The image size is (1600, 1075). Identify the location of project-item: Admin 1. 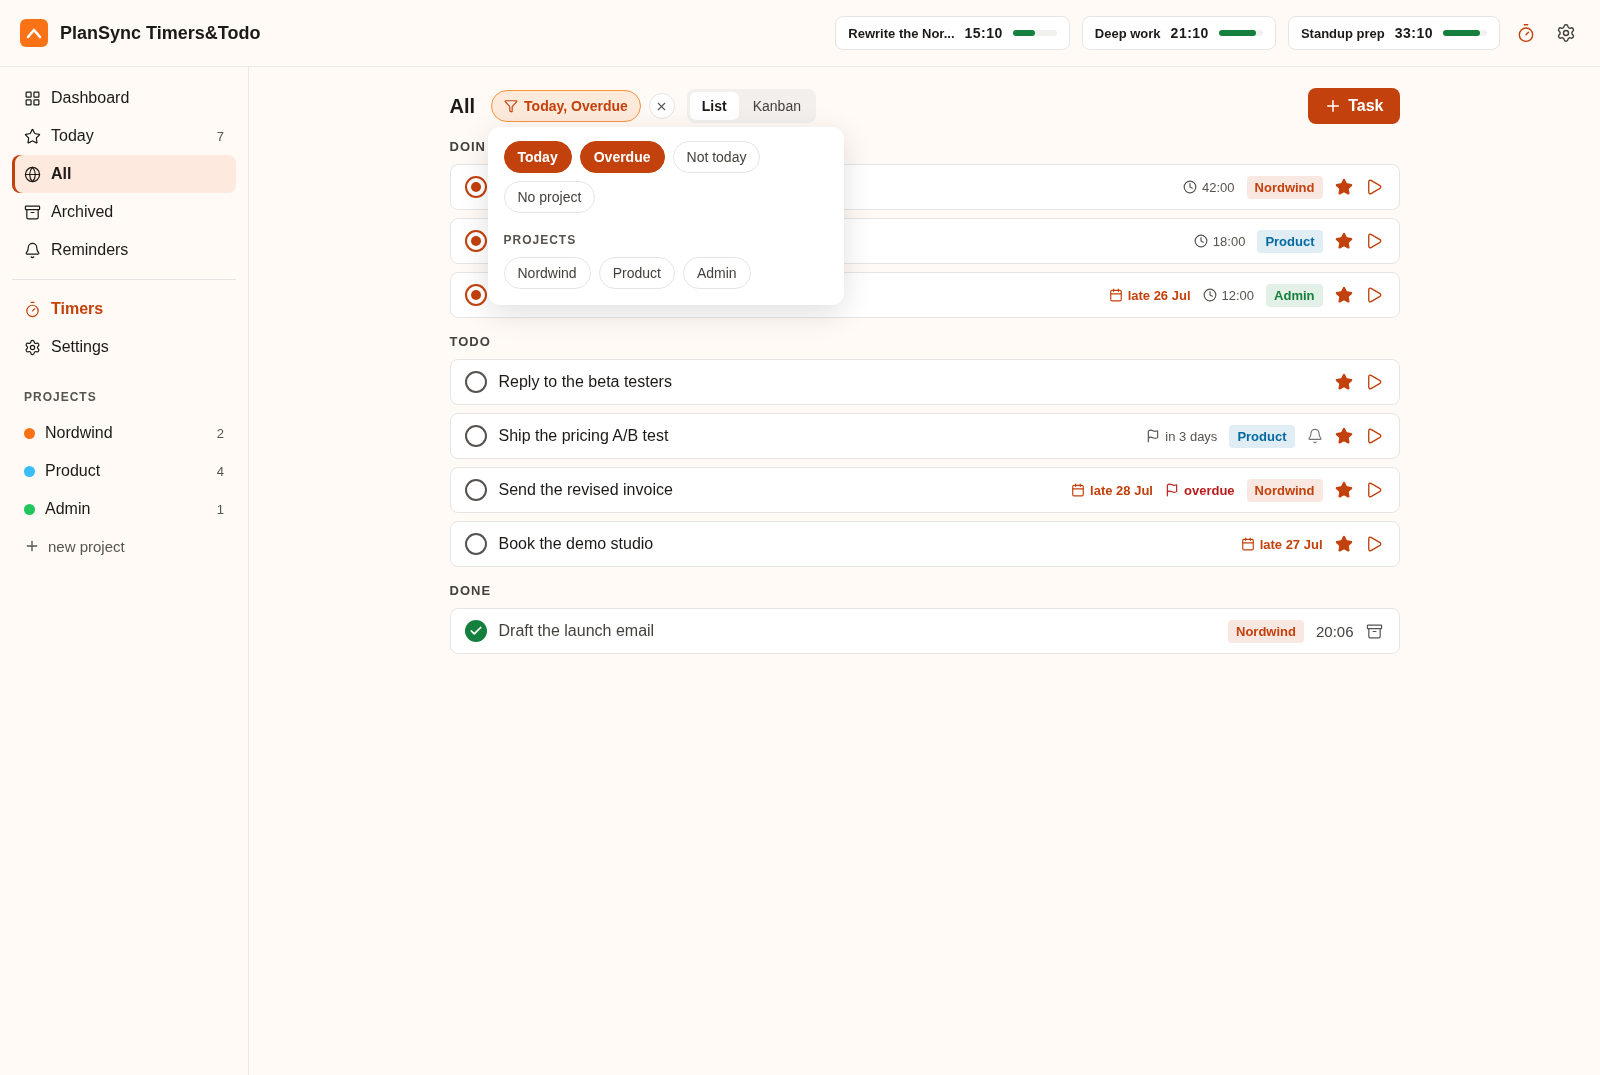
(124, 509).